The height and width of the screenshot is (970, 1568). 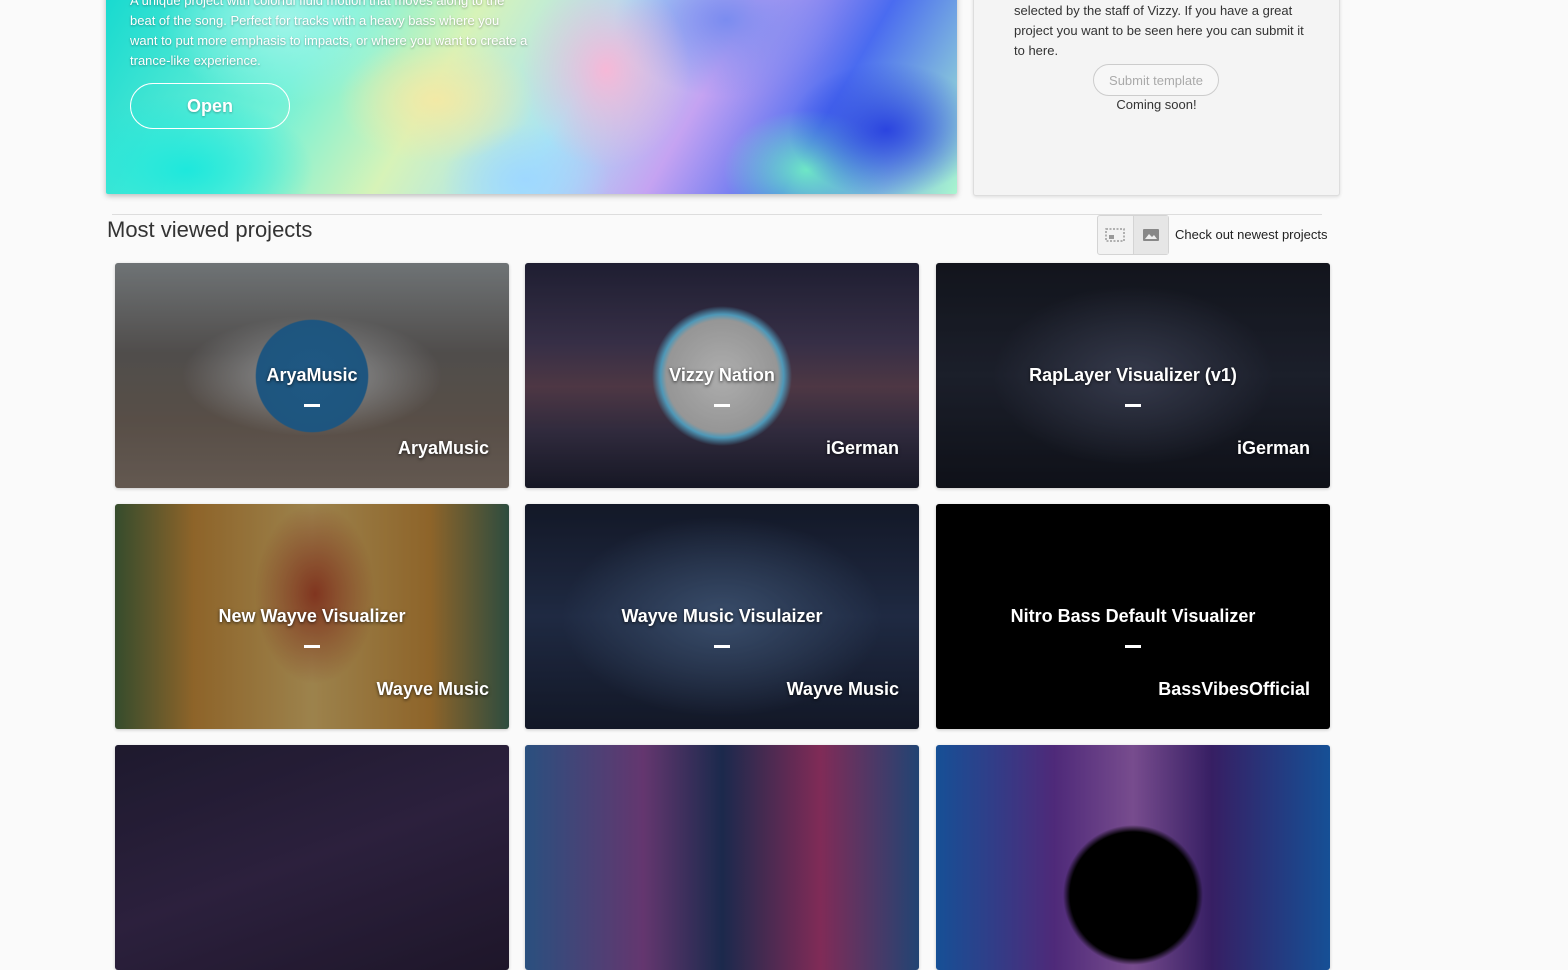 What do you see at coordinates (1234, 689) in the screenshot?
I see `project-author: BassVibesOfficial` at bounding box center [1234, 689].